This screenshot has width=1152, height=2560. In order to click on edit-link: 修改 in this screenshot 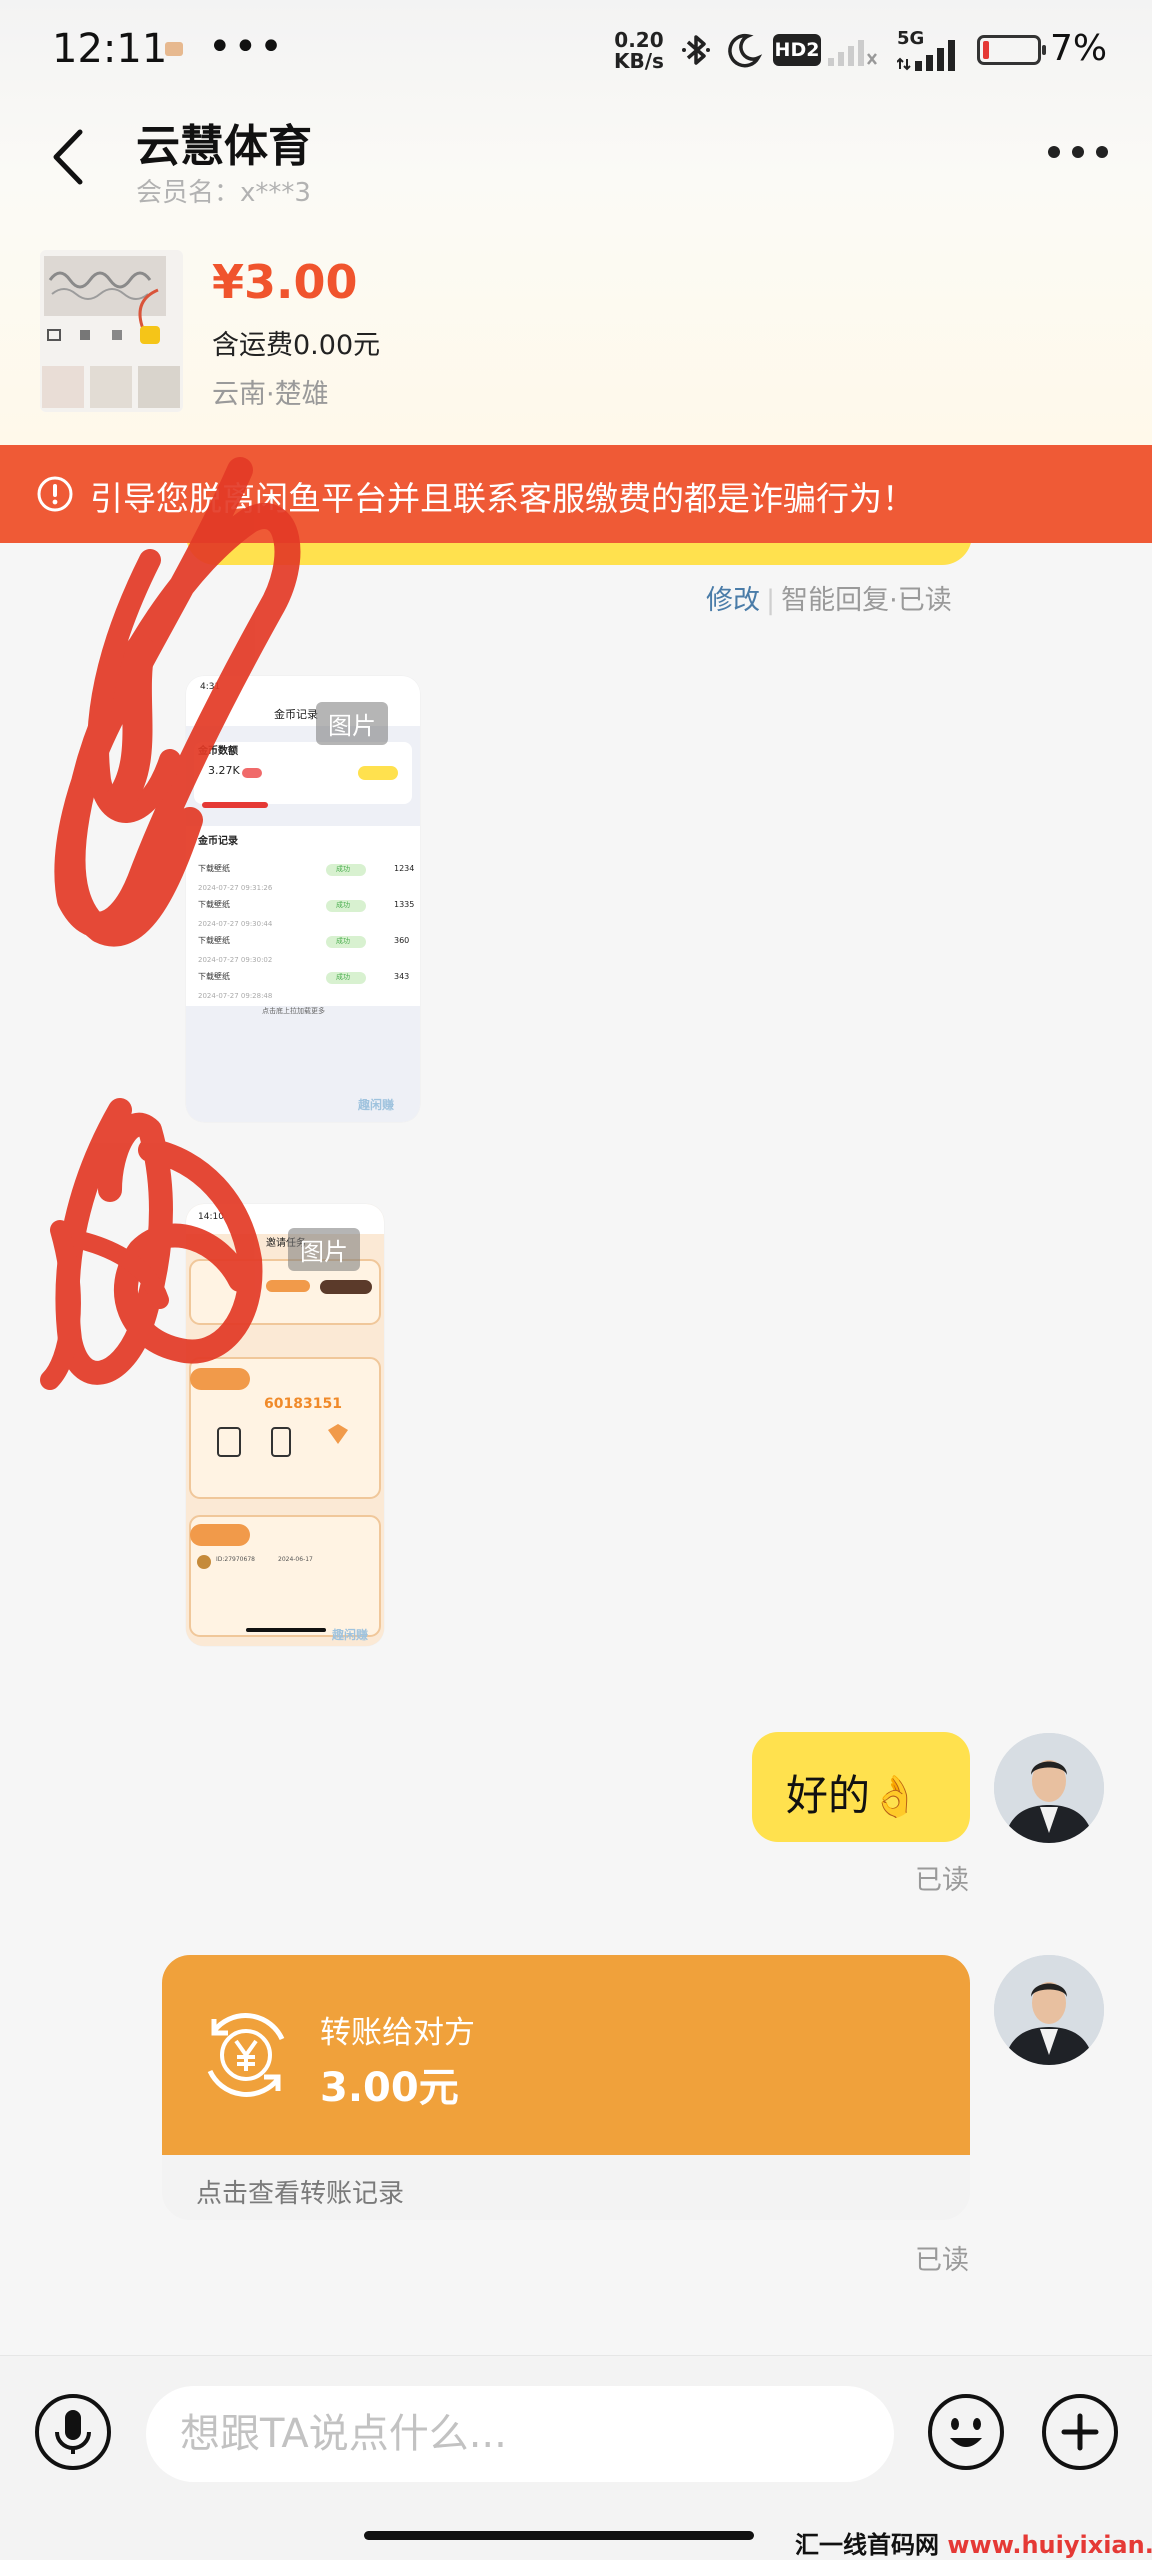, I will do `click(733, 600)`.